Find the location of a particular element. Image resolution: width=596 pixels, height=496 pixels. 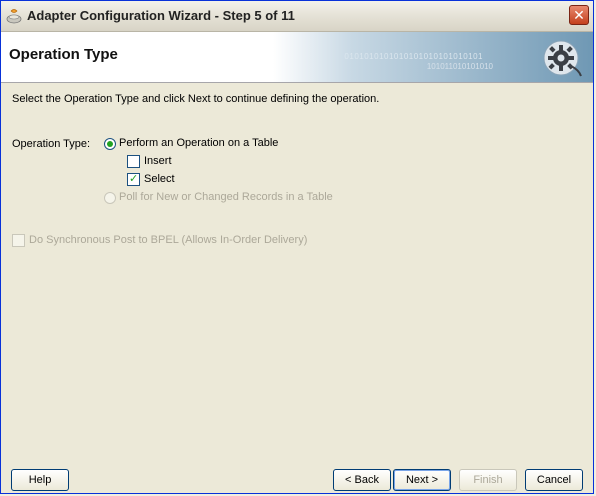

gear-icon is located at coordinates (562, 58).